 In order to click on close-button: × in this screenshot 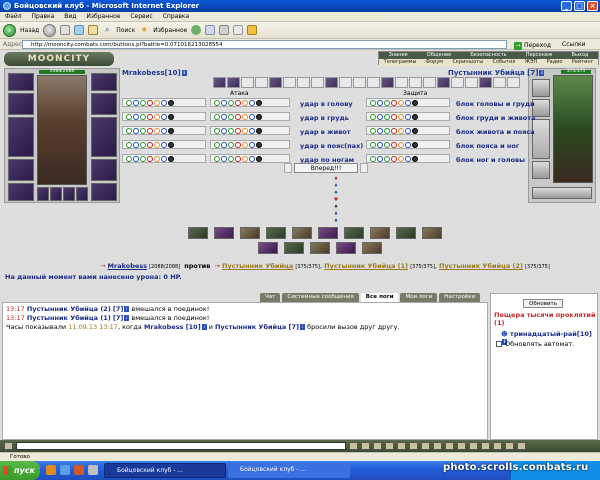, I will do `click(592, 6)`.